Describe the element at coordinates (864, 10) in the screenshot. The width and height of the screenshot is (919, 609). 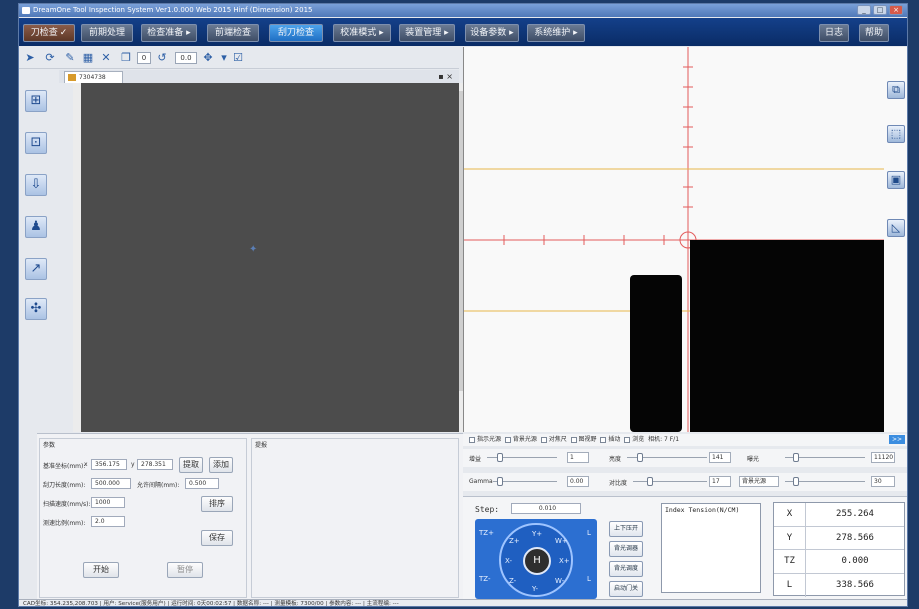
I see `minimize-button: _` at that location.